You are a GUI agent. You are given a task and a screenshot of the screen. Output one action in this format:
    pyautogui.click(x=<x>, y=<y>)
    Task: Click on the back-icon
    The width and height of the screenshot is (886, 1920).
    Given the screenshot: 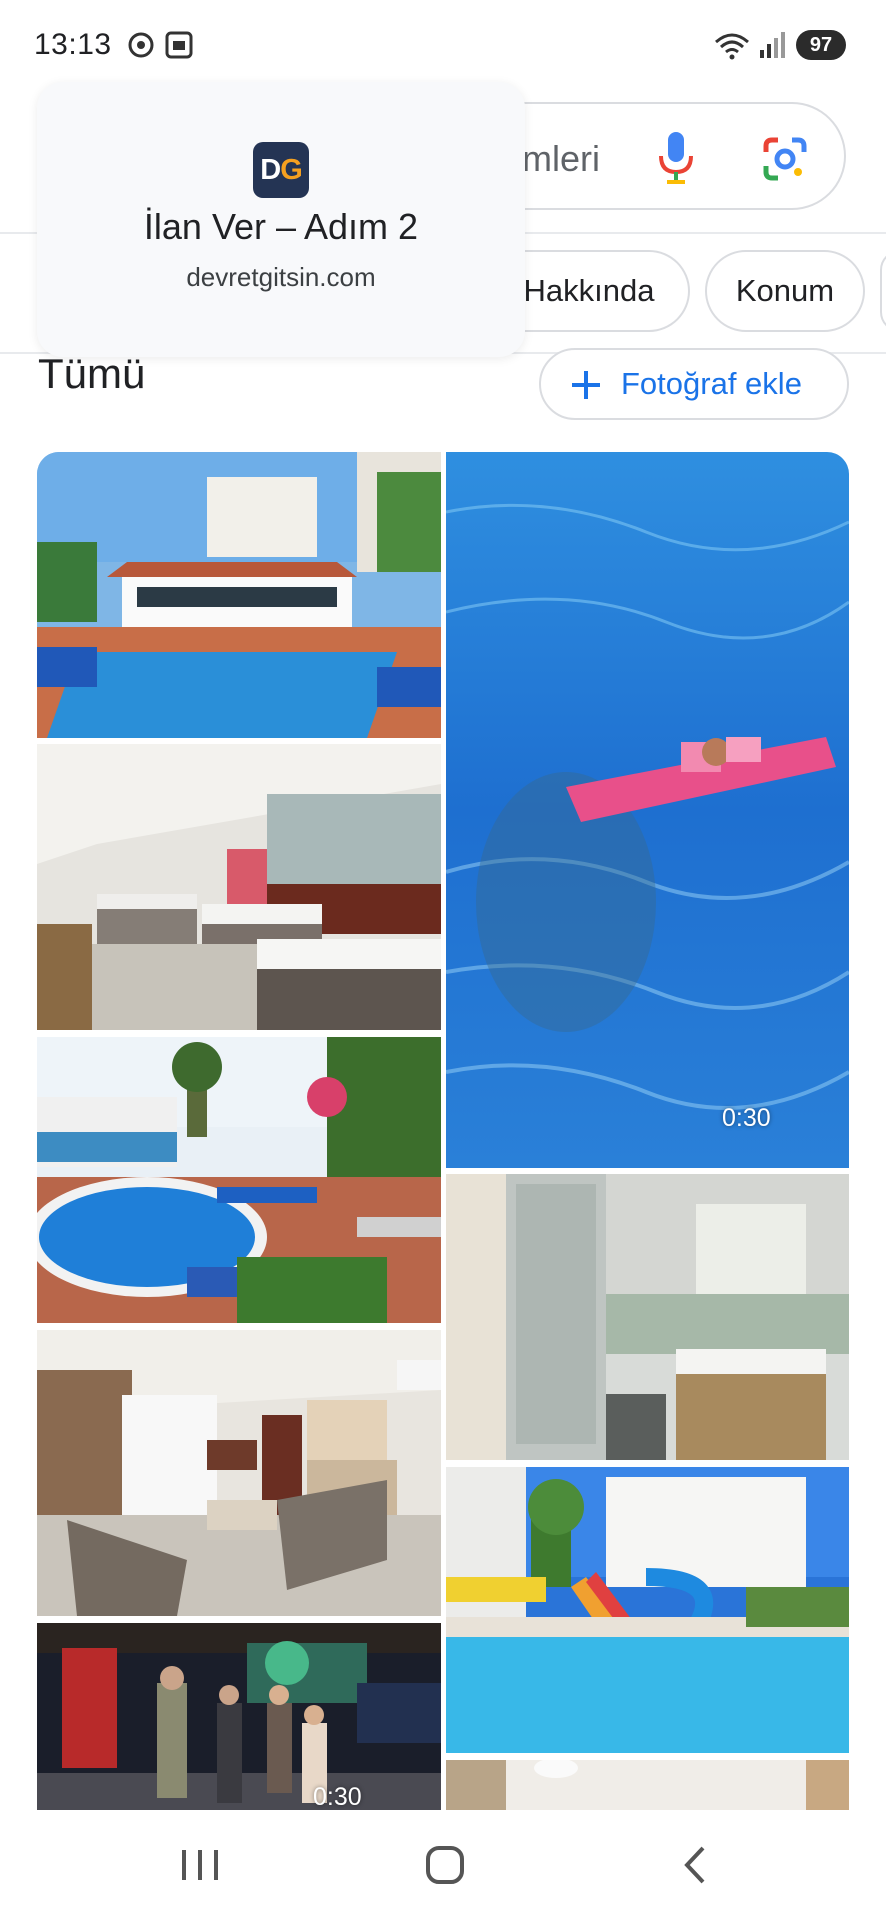 What is the action you would take?
    pyautogui.click(x=695, y=1865)
    